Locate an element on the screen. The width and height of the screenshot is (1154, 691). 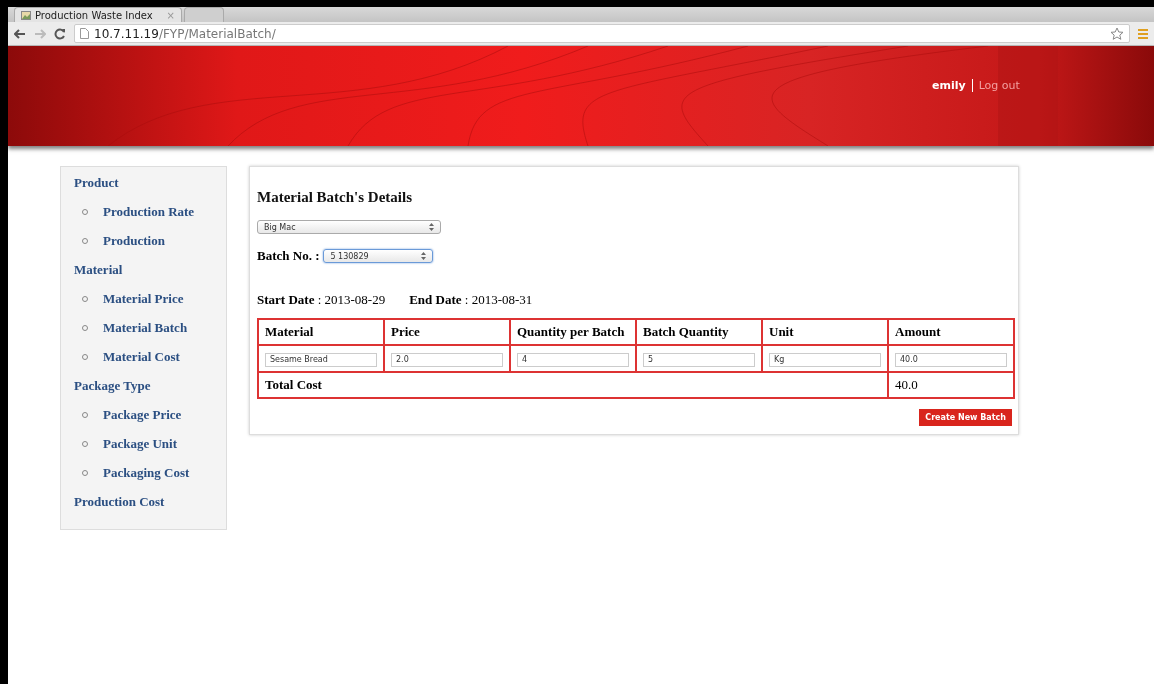
sidebar-item: Material Price is located at coordinates (143, 299).